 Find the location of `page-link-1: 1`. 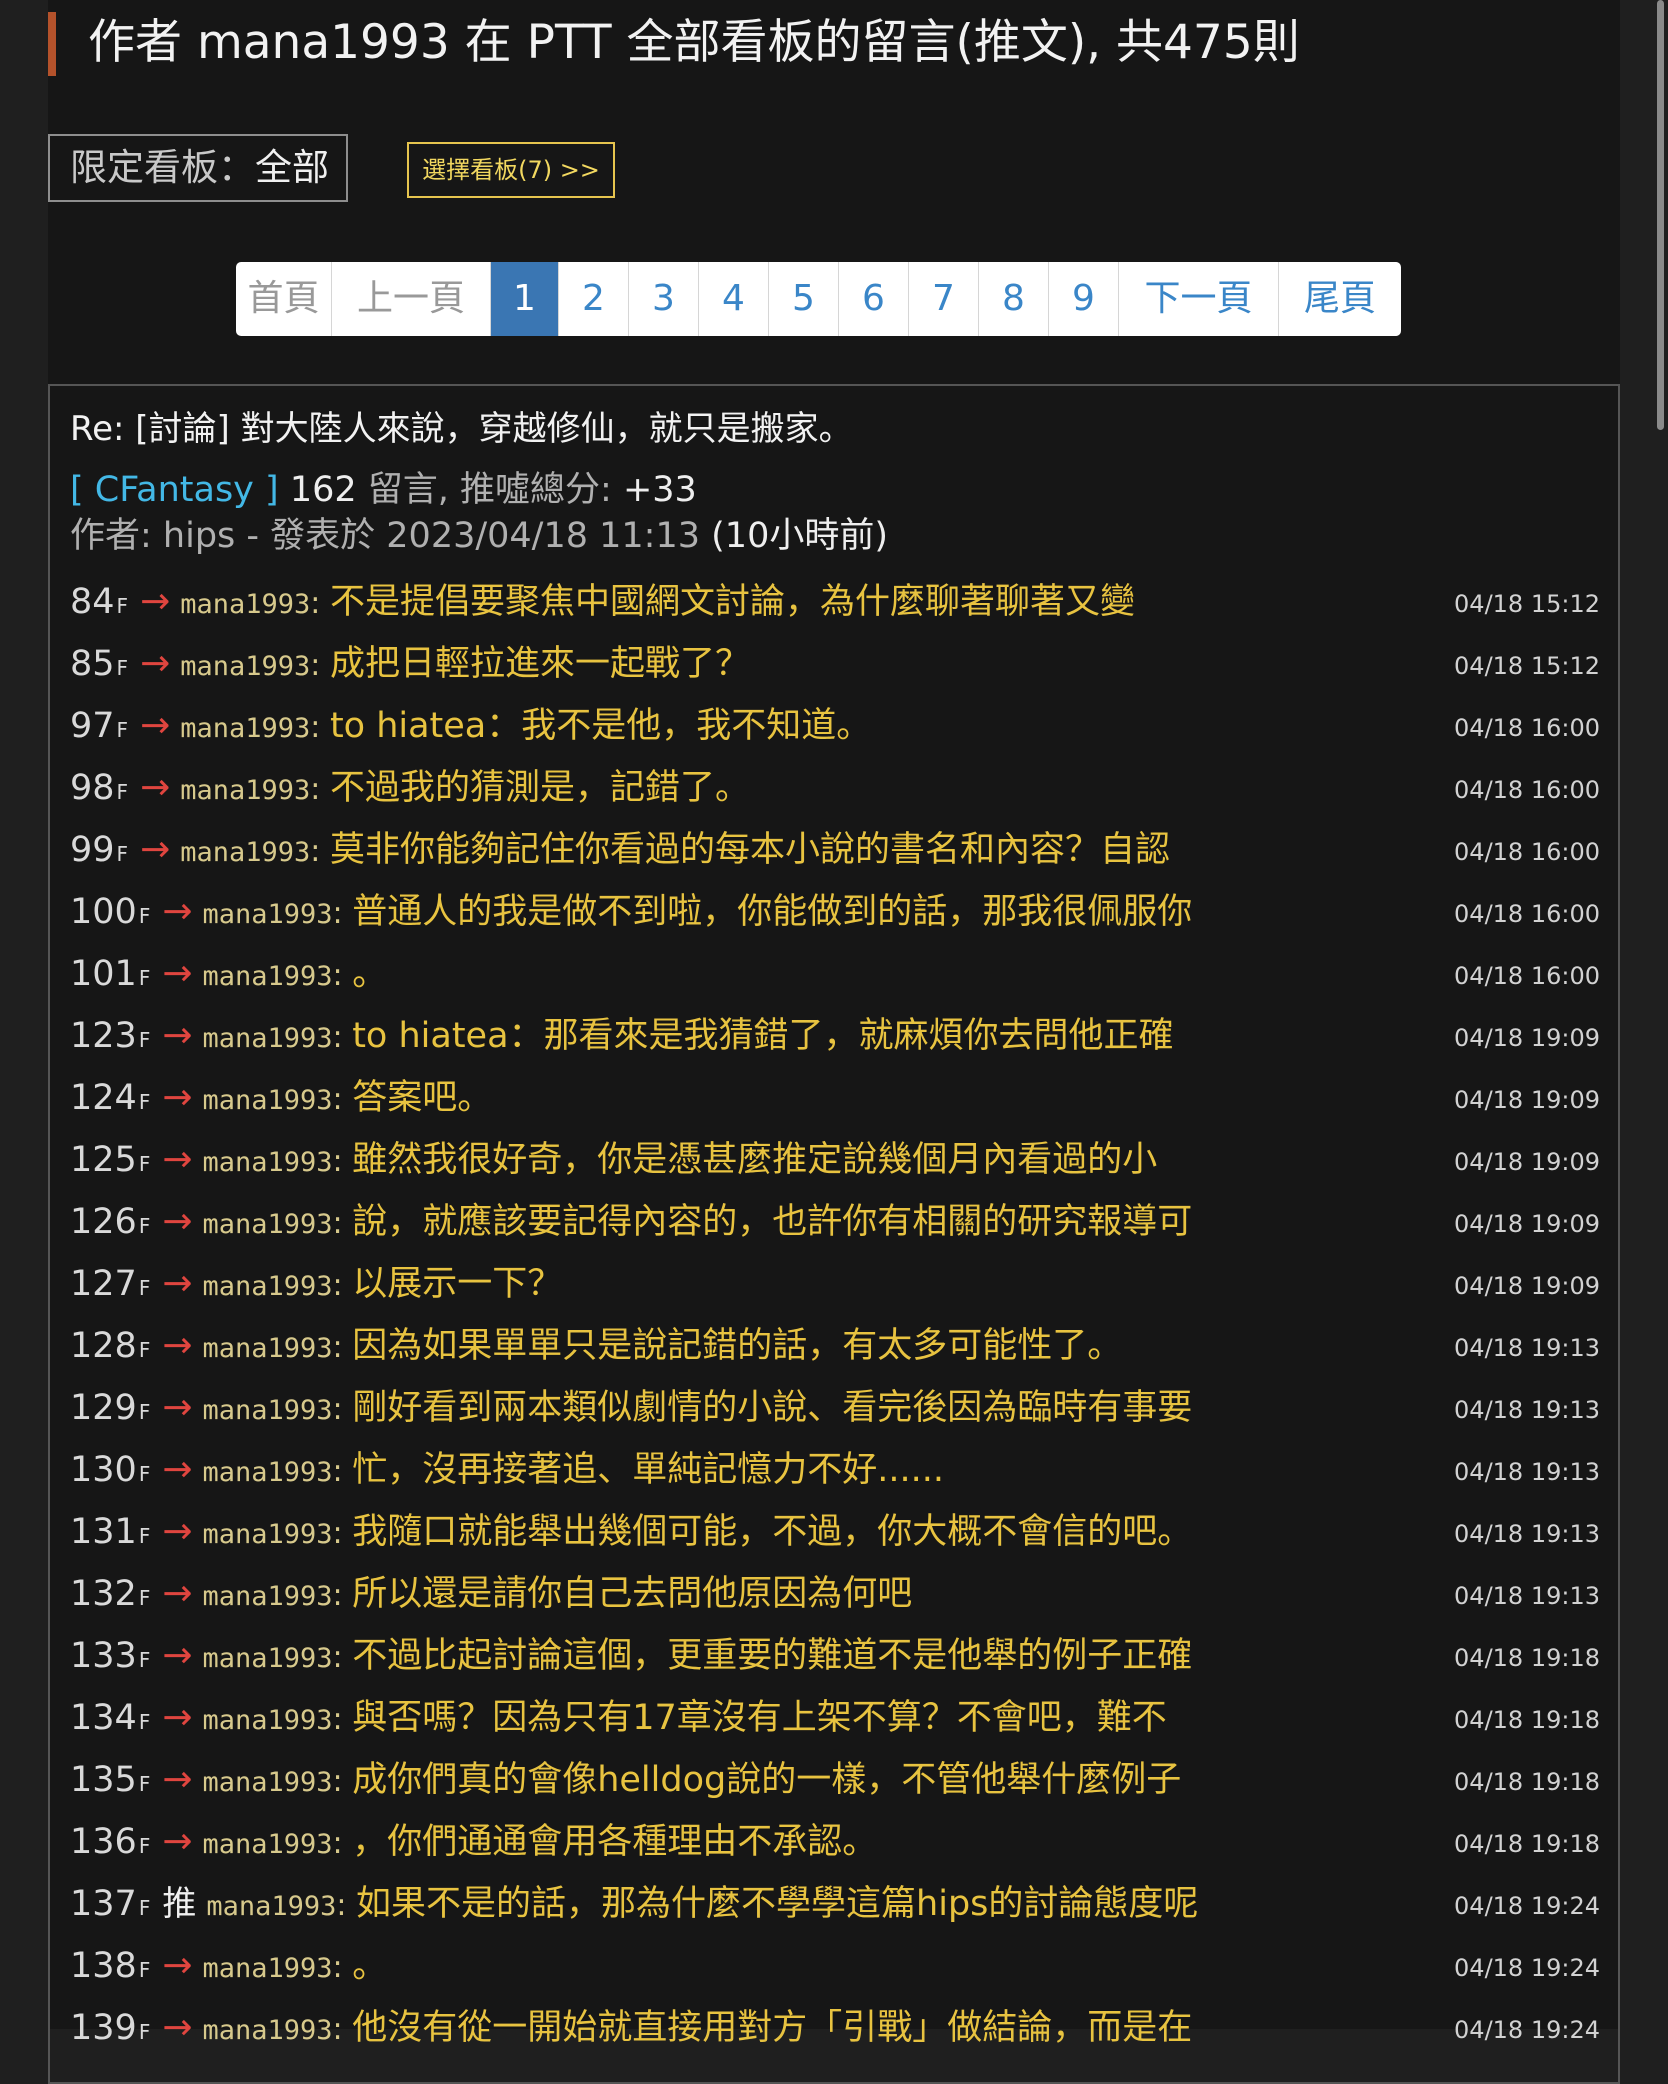

page-link-1: 1 is located at coordinates (525, 299).